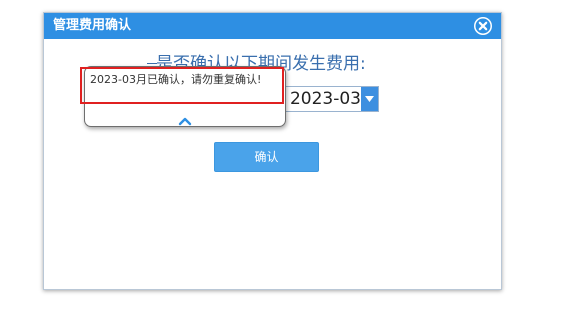  Describe the element at coordinates (185, 121) in the screenshot. I see `chevron-up-icon` at that location.